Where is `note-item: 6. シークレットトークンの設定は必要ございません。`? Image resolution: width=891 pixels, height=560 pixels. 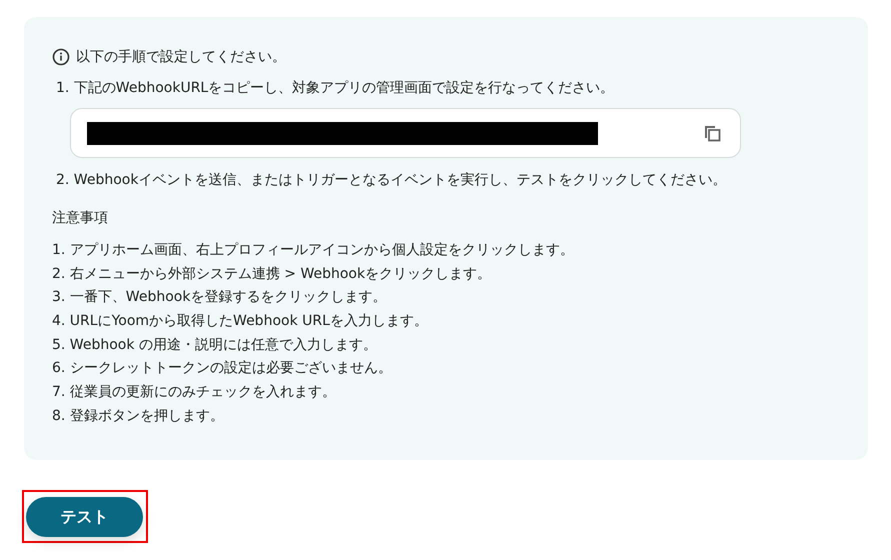 note-item: 6. シークレットトークンの設定は必要ございません。 is located at coordinates (222, 368).